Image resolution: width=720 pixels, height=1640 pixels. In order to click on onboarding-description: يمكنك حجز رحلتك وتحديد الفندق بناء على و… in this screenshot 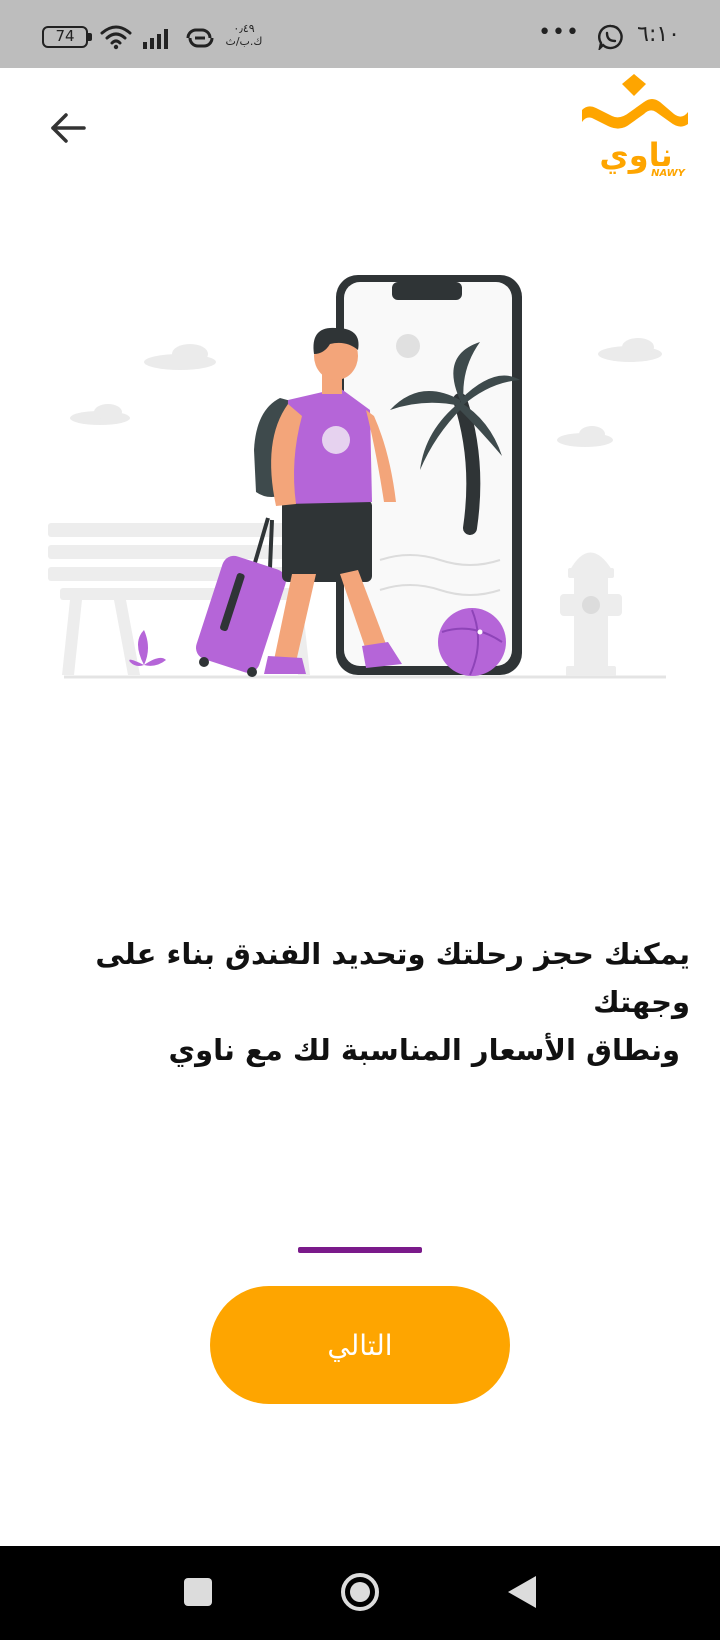, I will do `click(360, 1002)`.